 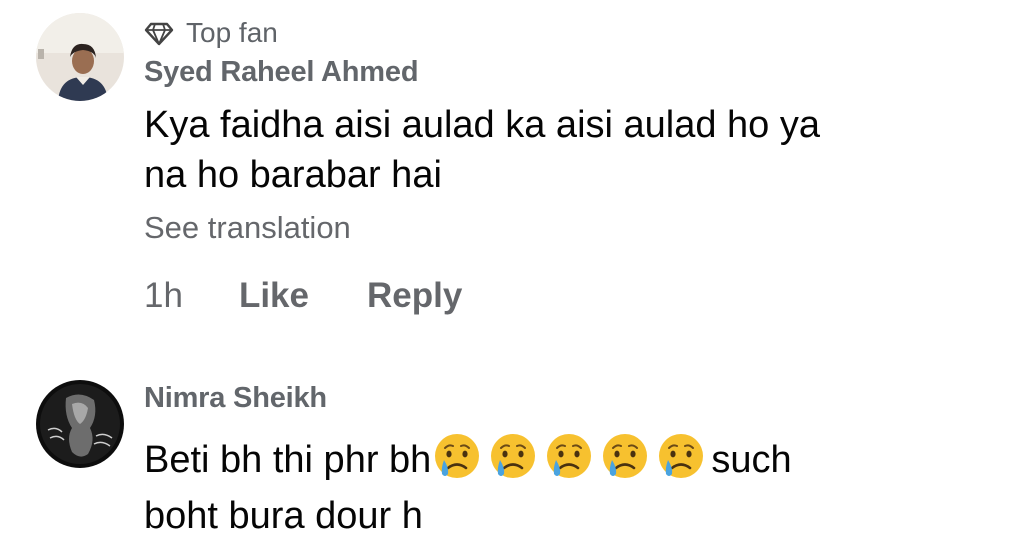 What do you see at coordinates (283, 516) in the screenshot?
I see `comment-text-line: boht bura dour h` at bounding box center [283, 516].